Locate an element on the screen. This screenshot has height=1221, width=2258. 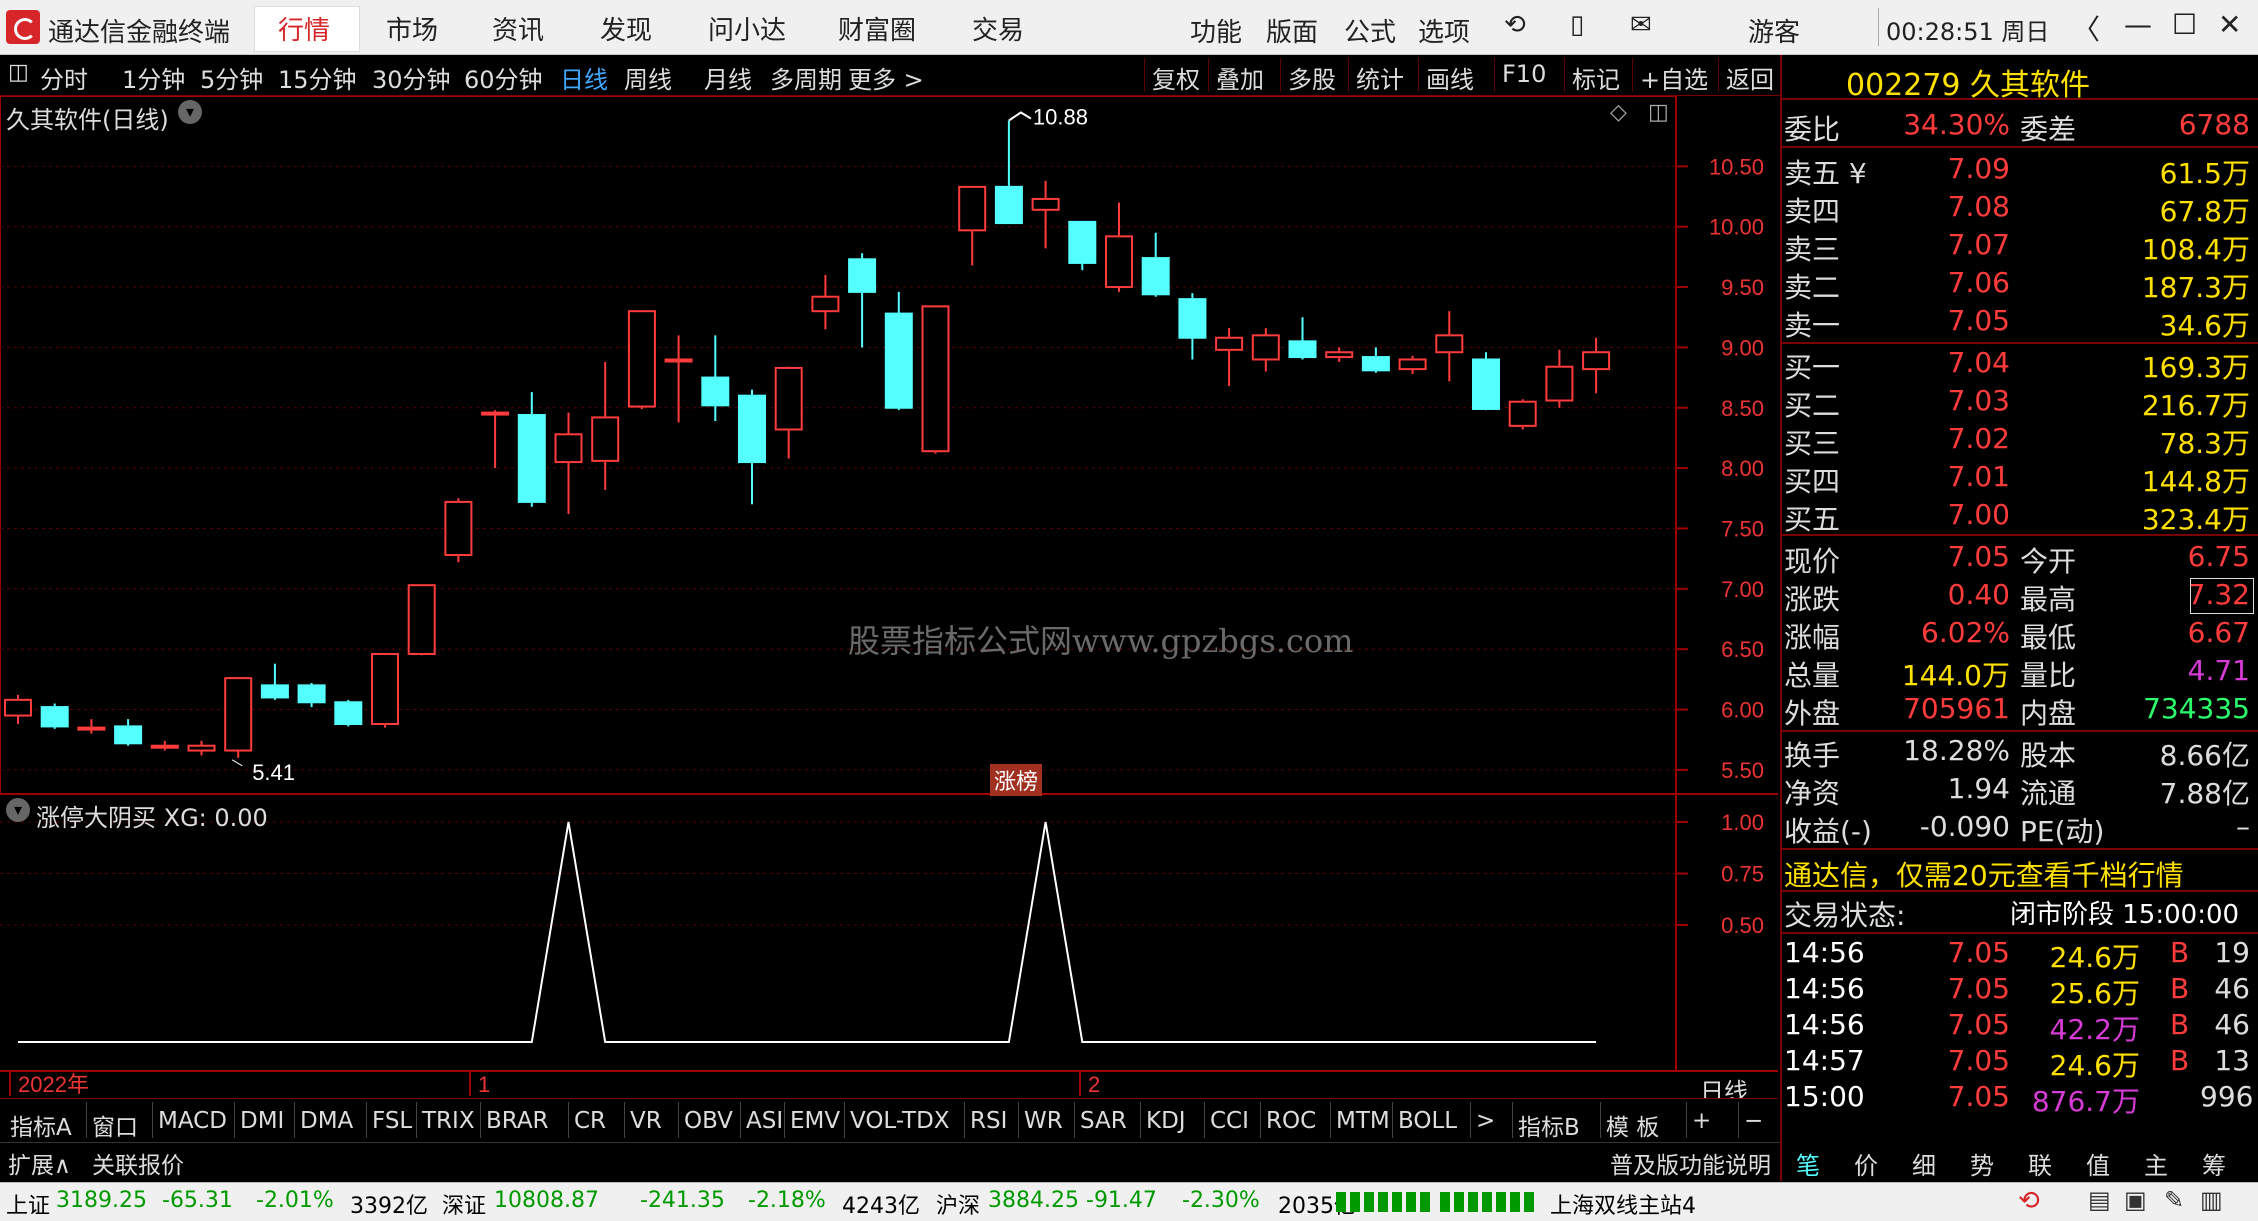
indicator-tab-18: CCI is located at coordinates (1229, 1121).